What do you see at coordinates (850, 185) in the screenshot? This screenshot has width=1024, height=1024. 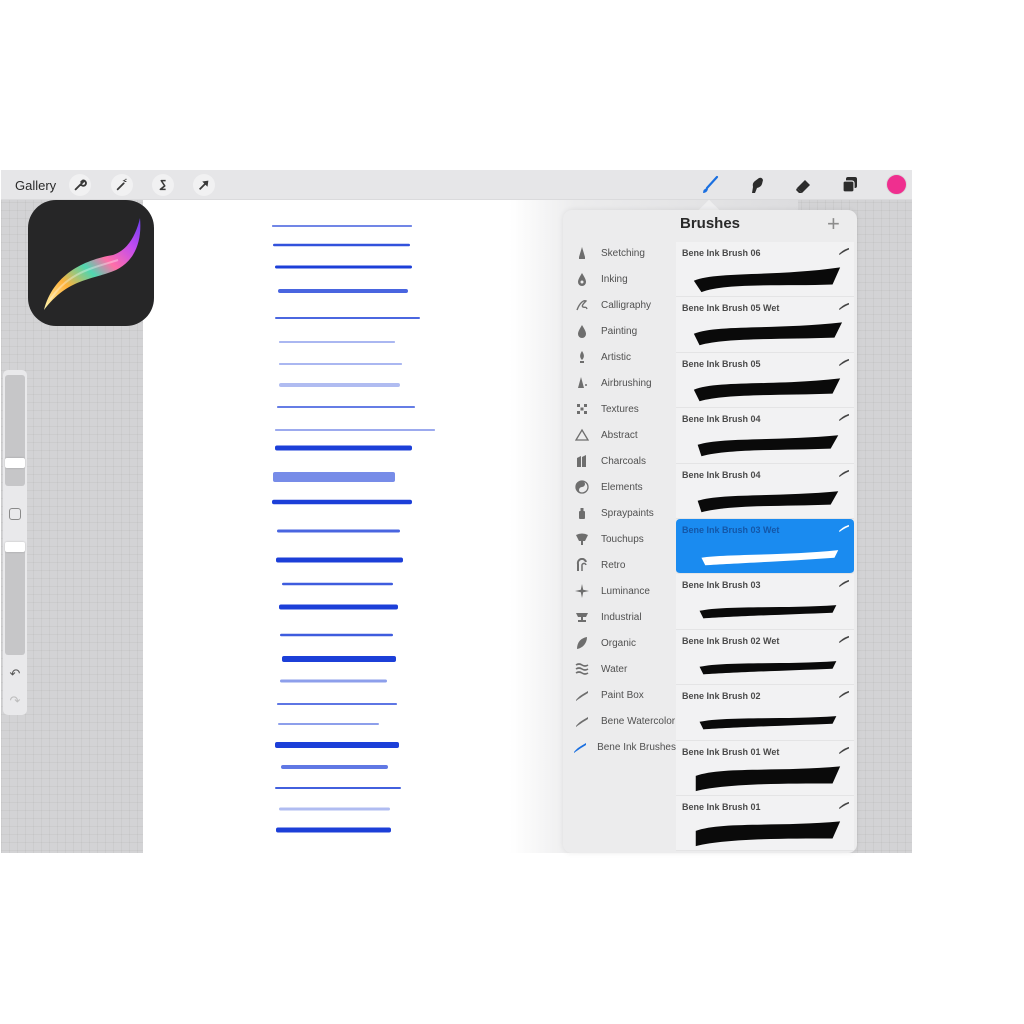 I see `layers-button` at bounding box center [850, 185].